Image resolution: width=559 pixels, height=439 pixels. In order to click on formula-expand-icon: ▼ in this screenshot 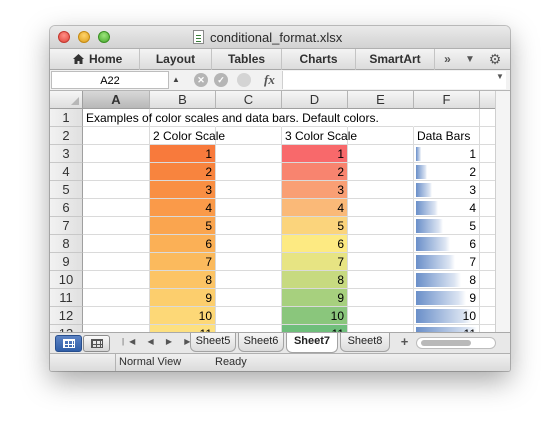, I will do `click(500, 76)`.